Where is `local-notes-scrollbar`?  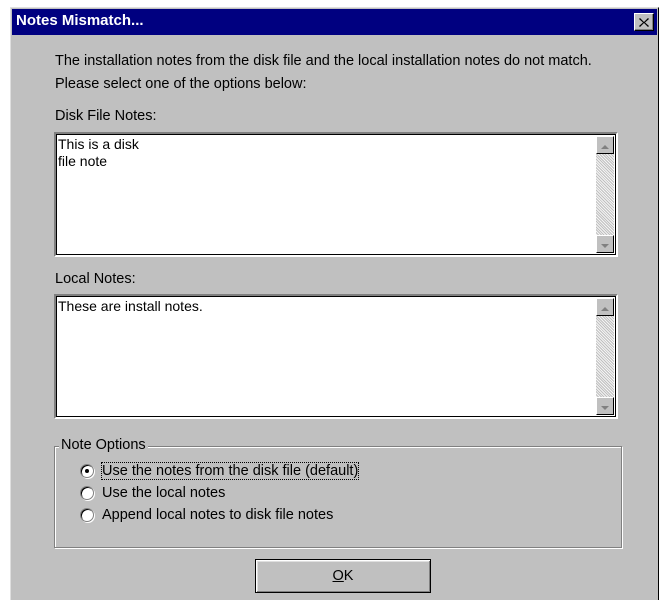 local-notes-scrollbar is located at coordinates (605, 356).